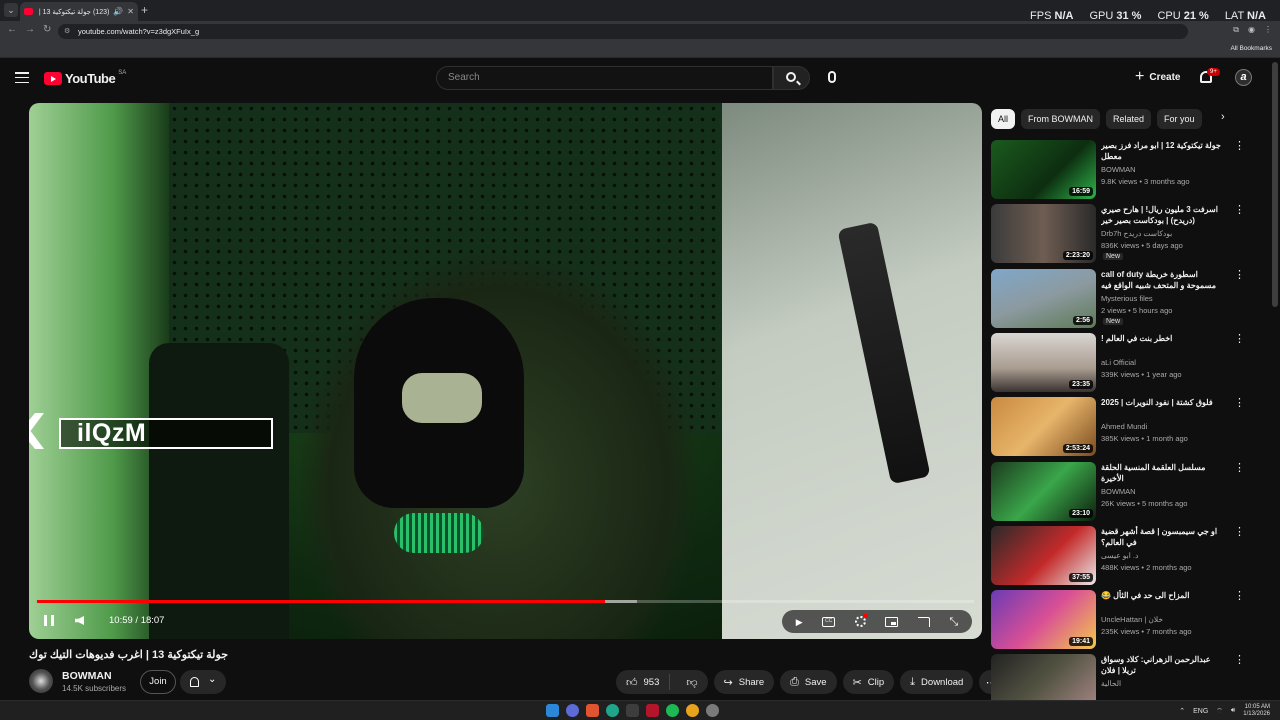  What do you see at coordinates (1223, 117) in the screenshot?
I see `chevron-right-icon: ›` at bounding box center [1223, 117].